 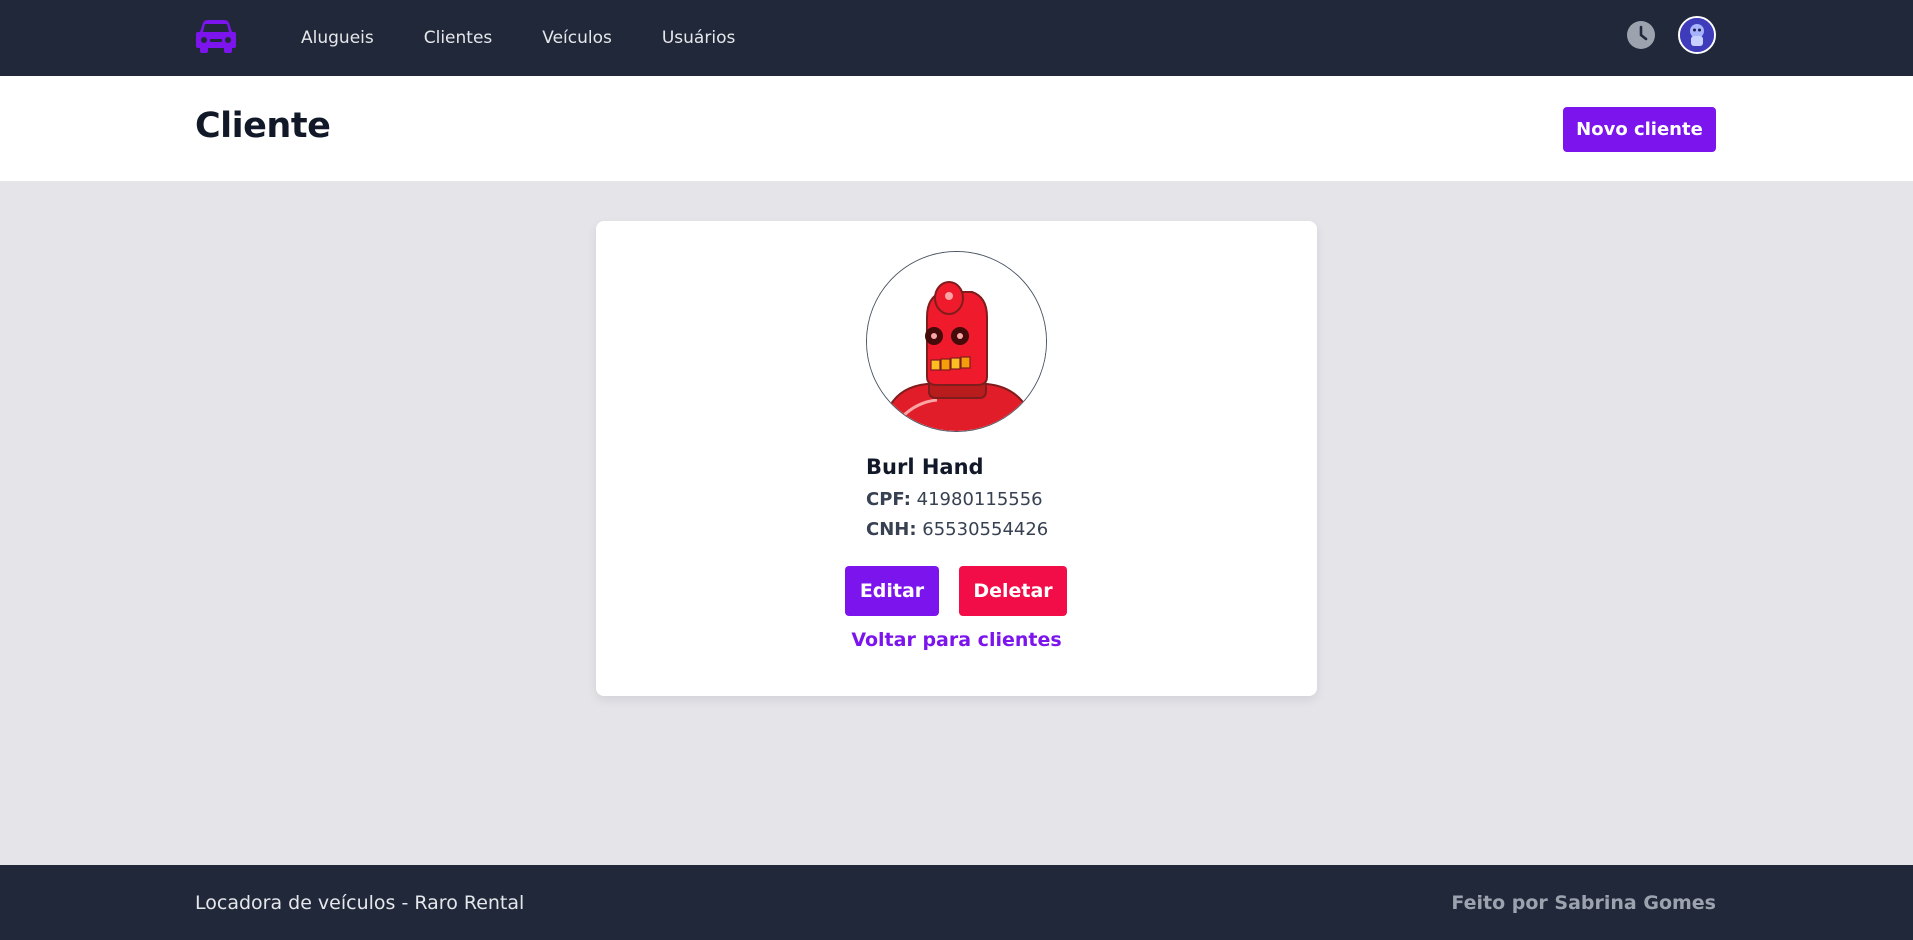 What do you see at coordinates (337, 38) in the screenshot?
I see `nav-link-alugueis: Alugueis` at bounding box center [337, 38].